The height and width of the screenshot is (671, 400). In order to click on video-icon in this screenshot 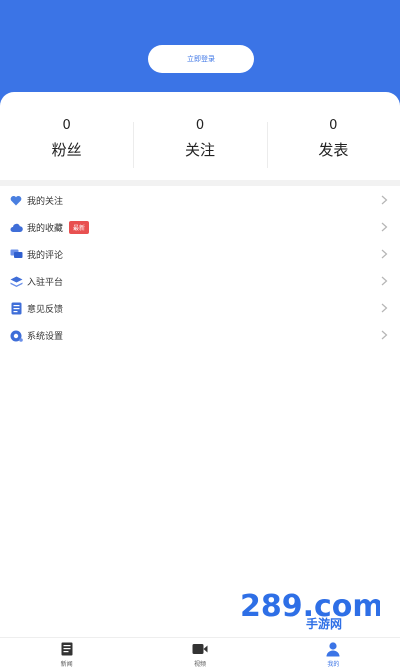, I will do `click(200, 649)`.